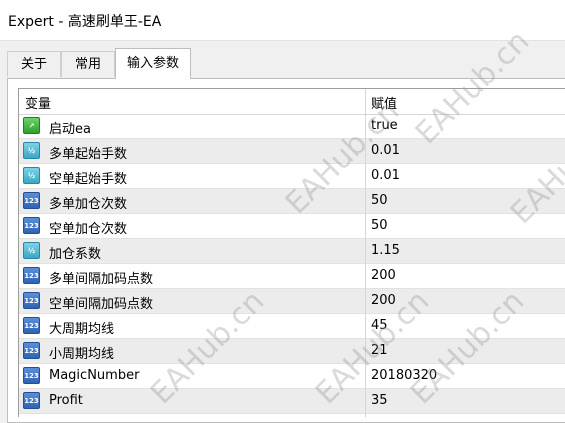 This screenshot has height=423, width=565. Describe the element at coordinates (75, 254) in the screenshot. I see `param-name: 加仓系数` at that location.